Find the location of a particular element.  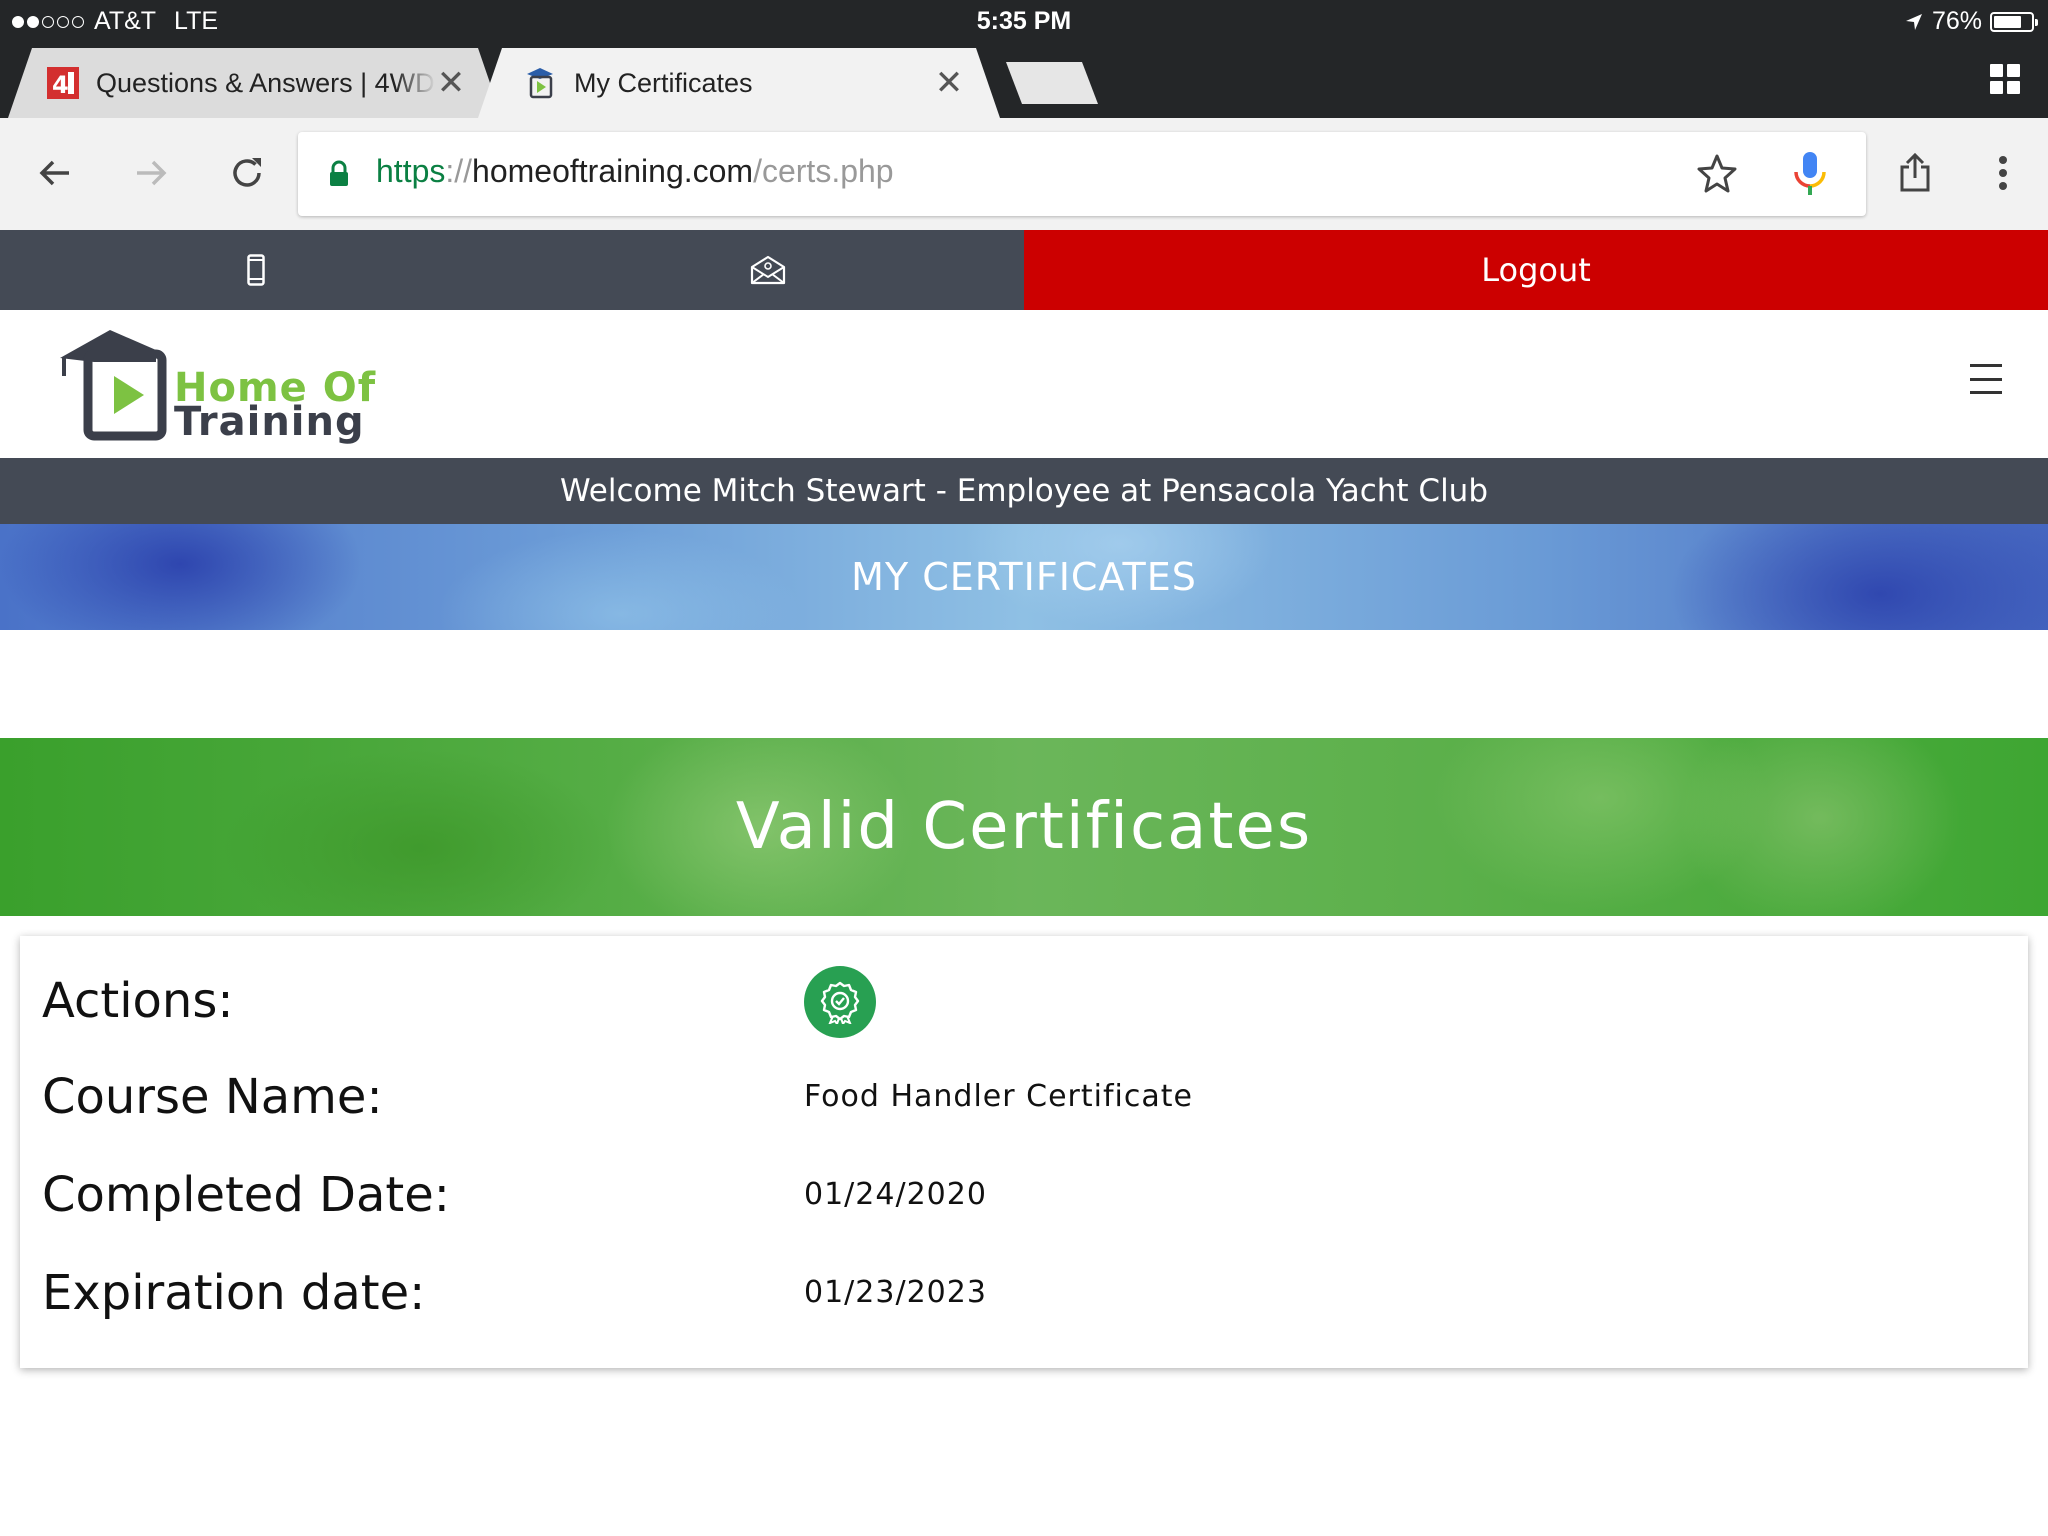

back-arrow-icon is located at coordinates (54, 173).